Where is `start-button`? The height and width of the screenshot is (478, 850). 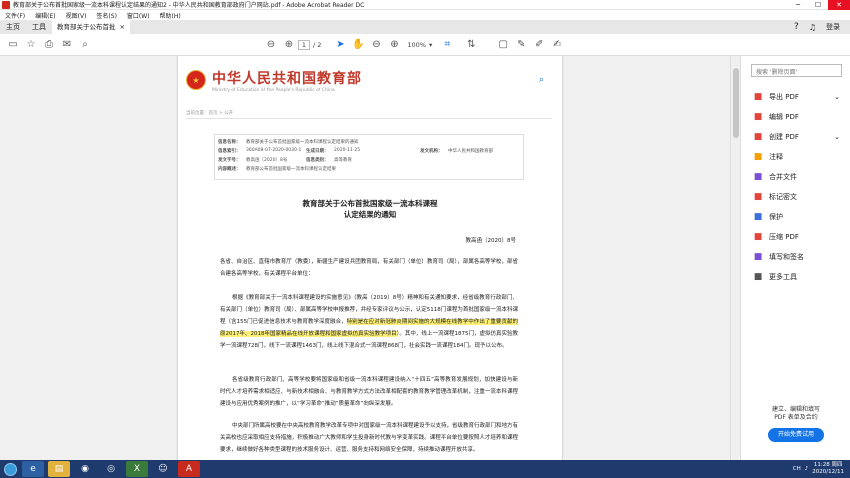
start-button is located at coordinates (10, 469).